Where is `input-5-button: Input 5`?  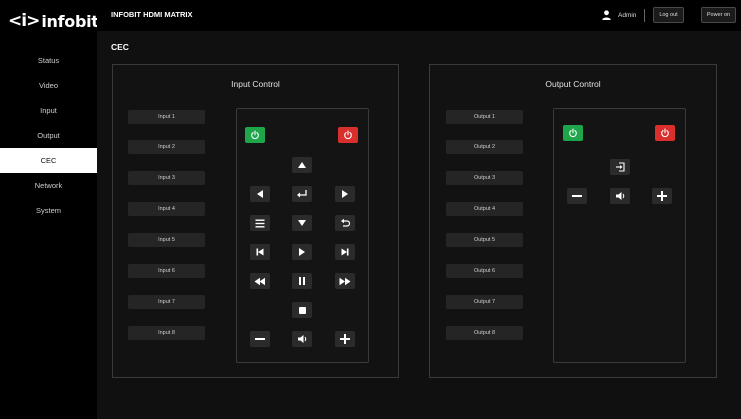
input-5-button: Input 5 is located at coordinates (166, 240).